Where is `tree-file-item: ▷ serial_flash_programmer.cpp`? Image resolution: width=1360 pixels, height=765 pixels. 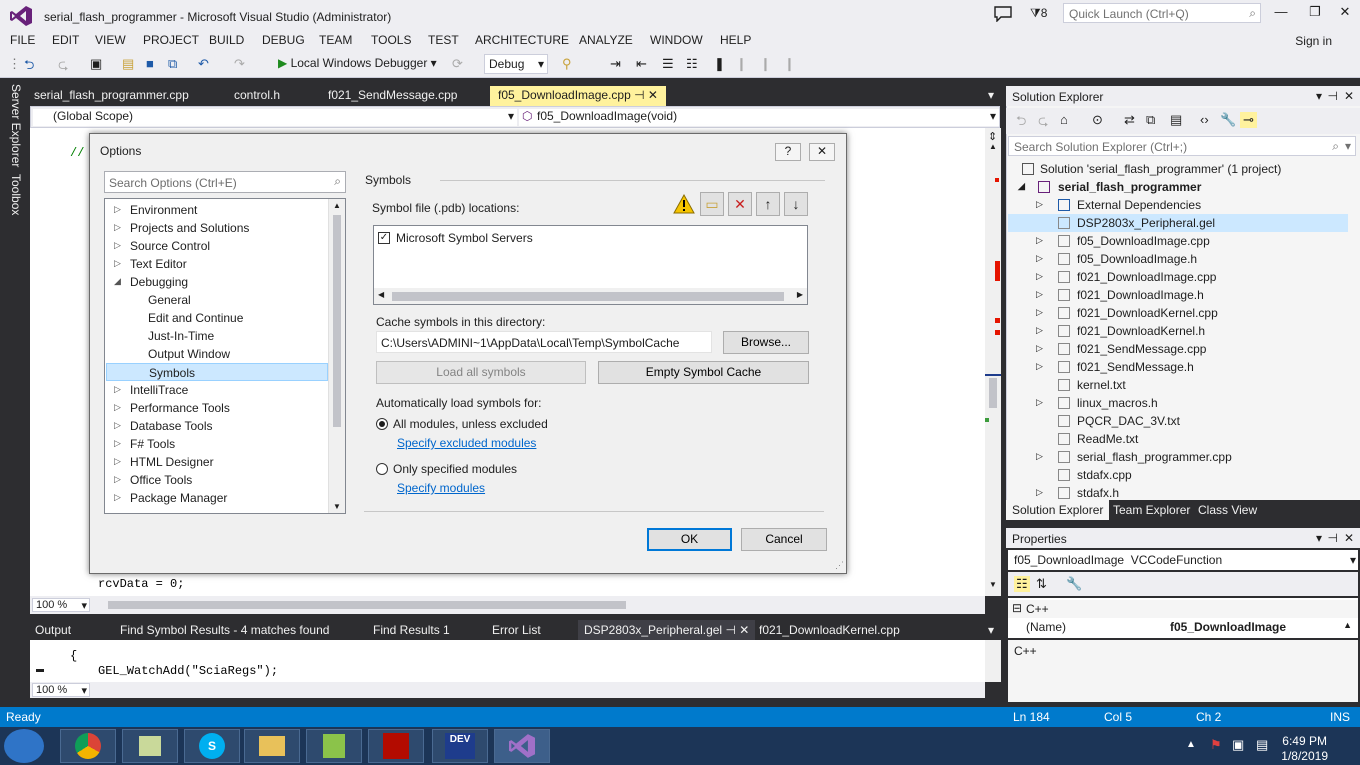
tree-file-item: ▷ serial_flash_programmer.cpp is located at coordinates (1178, 457).